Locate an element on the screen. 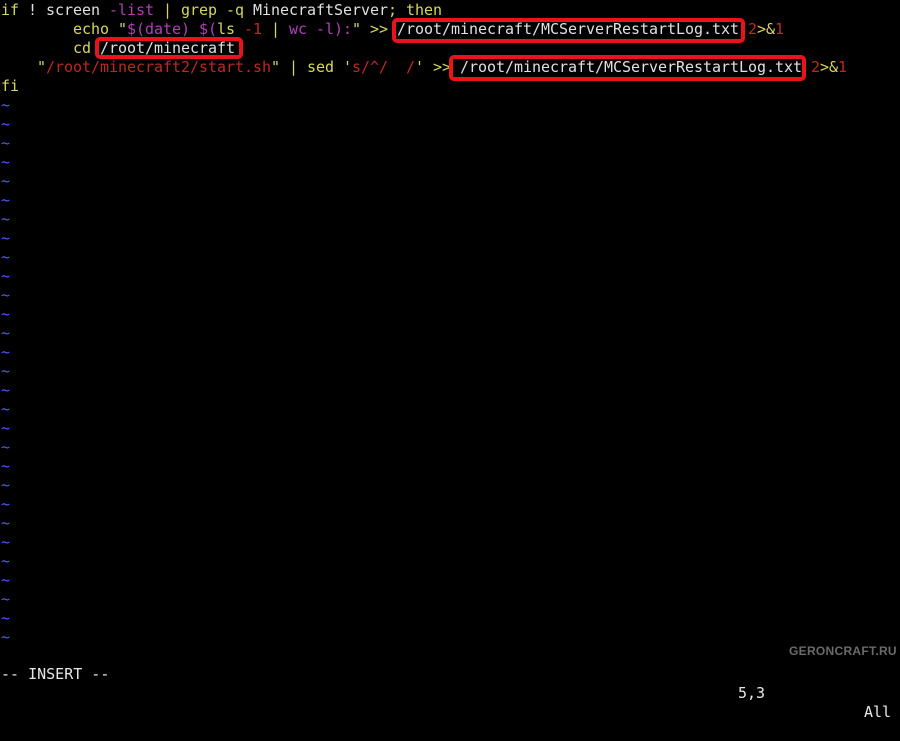 The image size is (900, 741). code-line: cd /root/minecraft is located at coordinates (118, 48).